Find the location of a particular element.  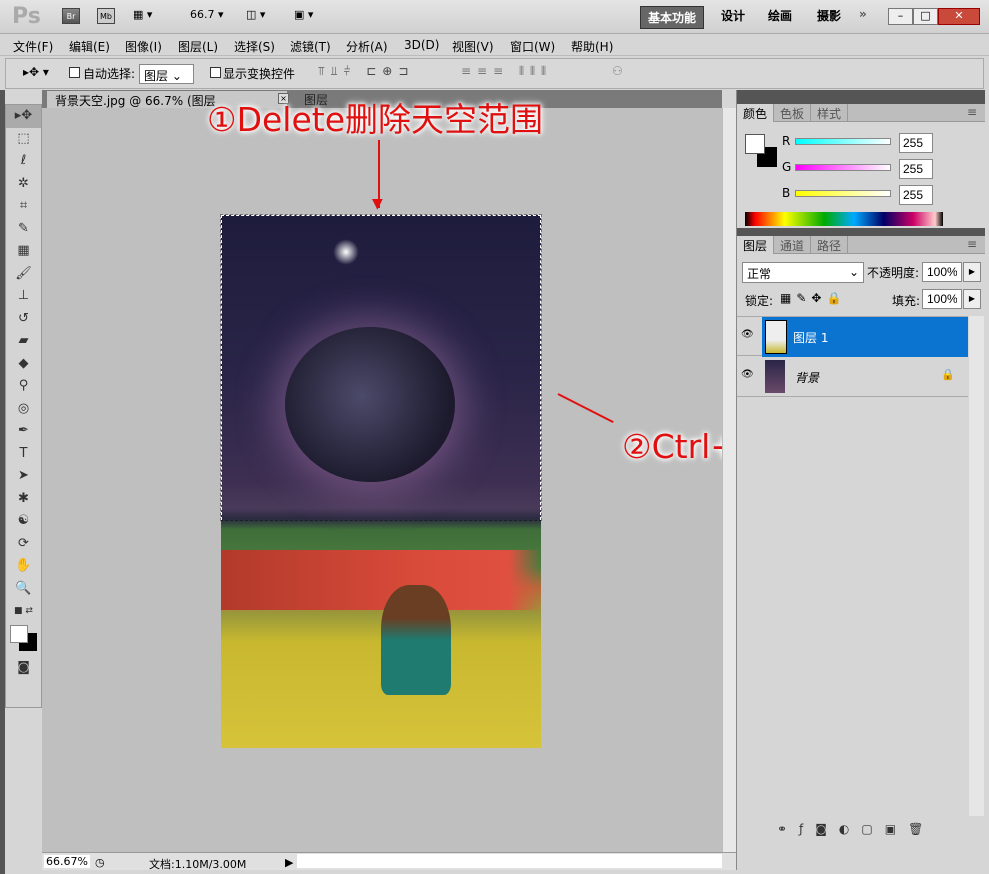

blend-mode-dropdown: 正常 ⌄ is located at coordinates (803, 272).